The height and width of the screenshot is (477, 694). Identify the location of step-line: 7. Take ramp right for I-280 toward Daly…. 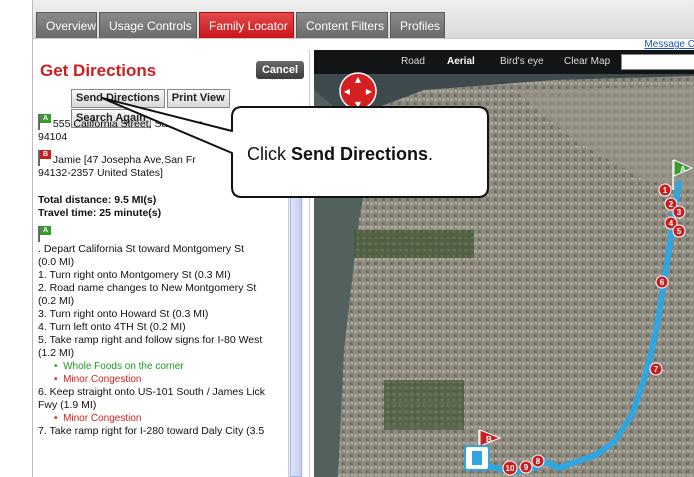
(151, 431).